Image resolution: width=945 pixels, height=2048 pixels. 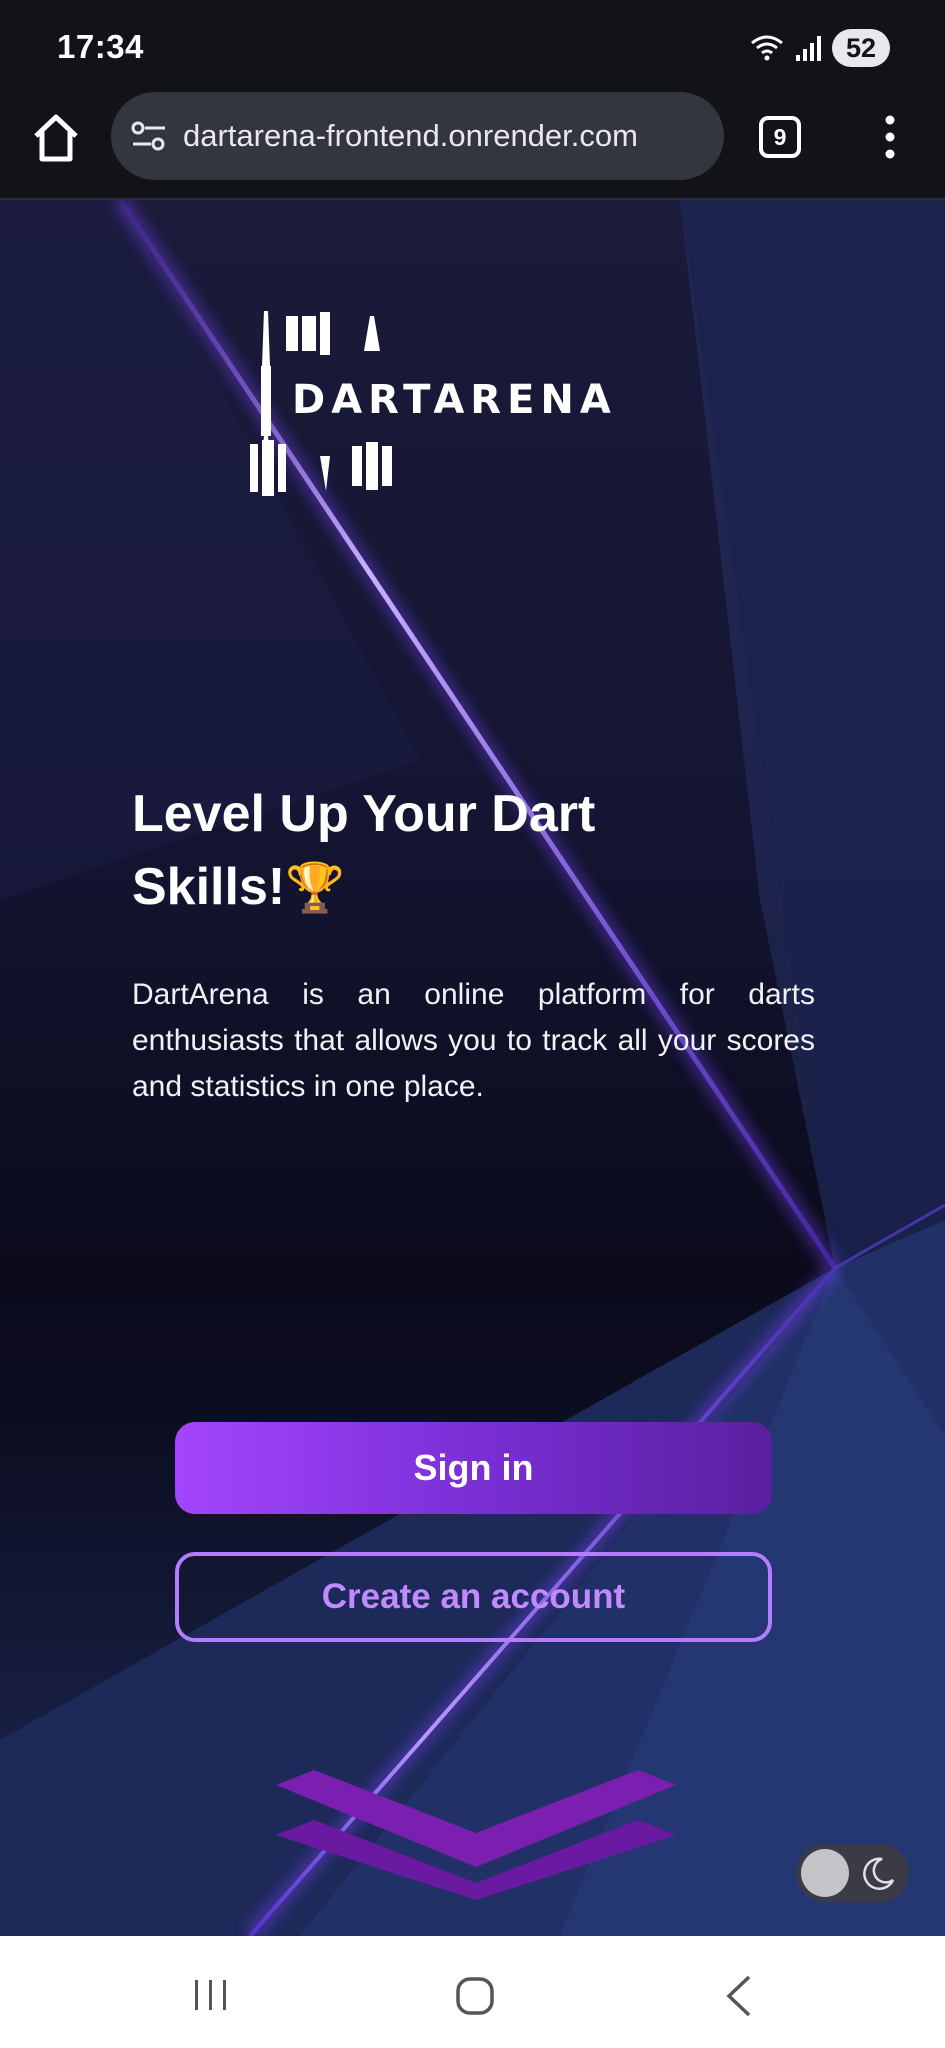 I want to click on status-icons: 52, so click(x=820, y=48).